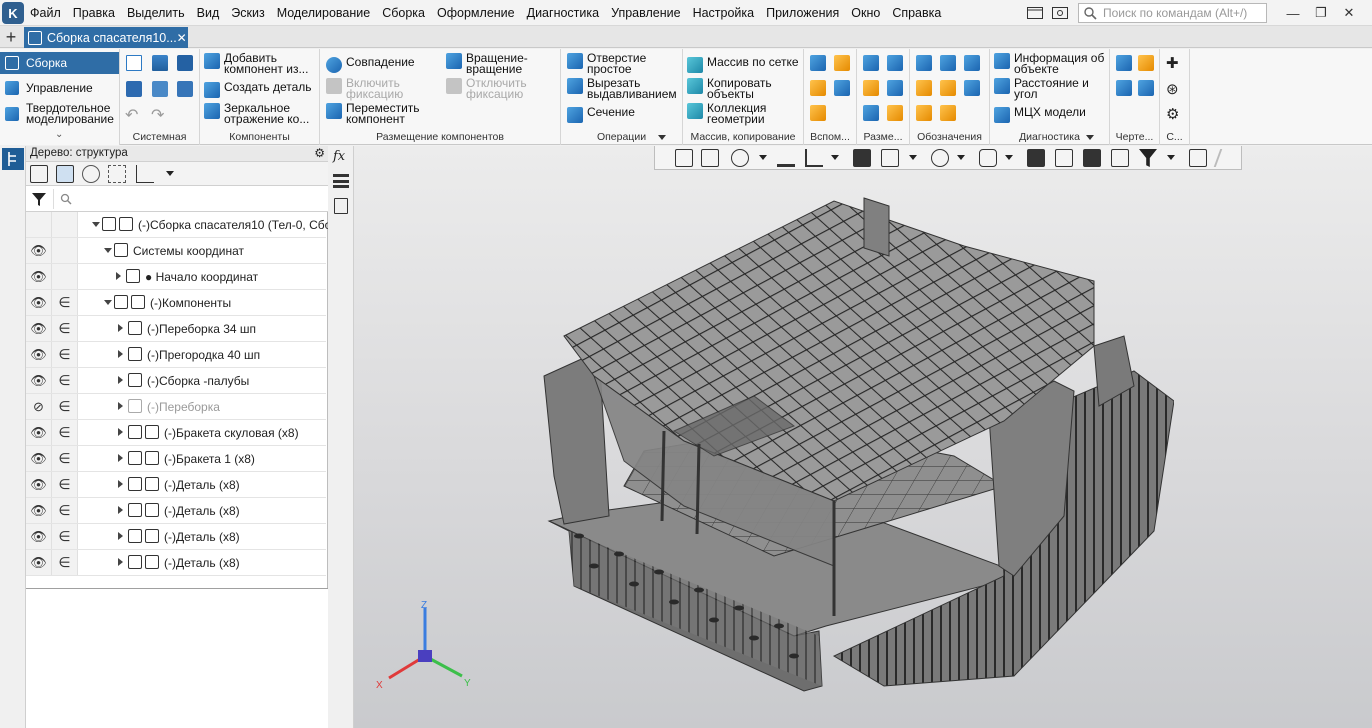  I want to click on document-tab: Сборка спасателя10... ✕, so click(106, 37).